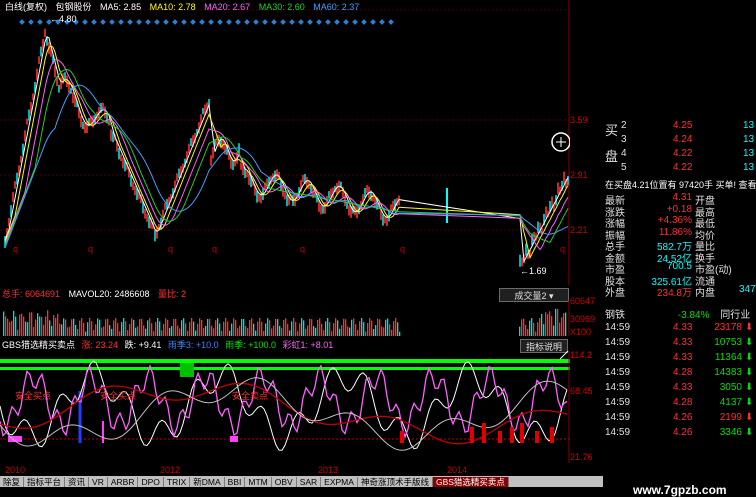 This screenshot has height=497, width=756. What do you see at coordinates (683, 125) in the screenshot?
I see `order-price: 4.25` at bounding box center [683, 125].